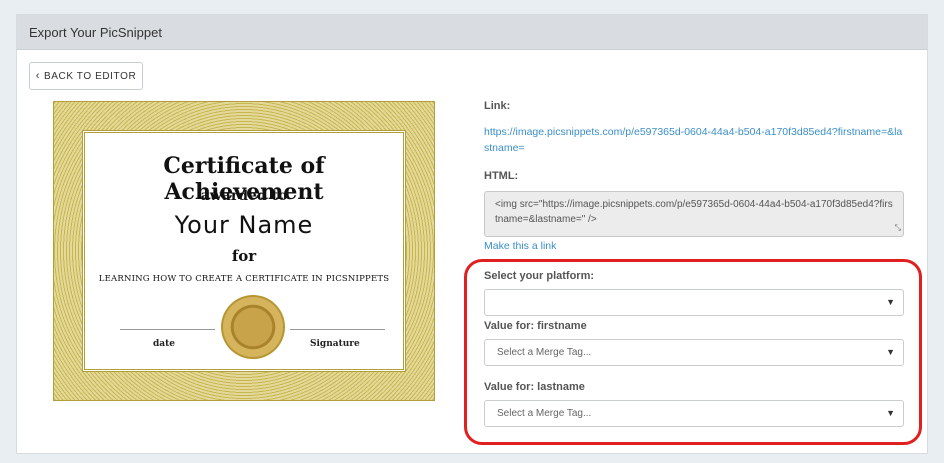 This screenshot has width=944, height=463. What do you see at coordinates (535, 326) in the screenshot?
I see `firstname-label: Value for: firstname` at bounding box center [535, 326].